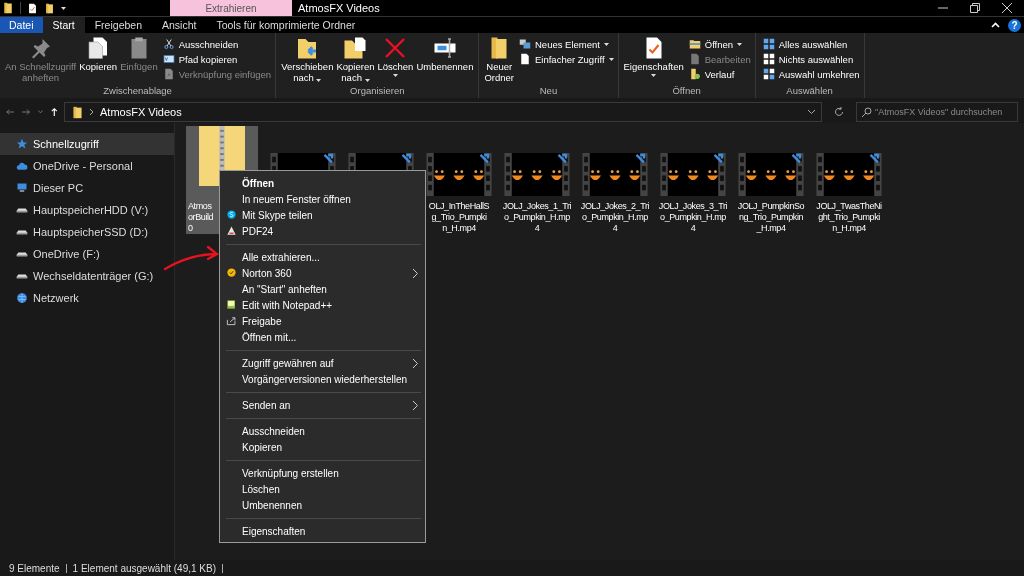 This screenshot has width=1024, height=576. Describe the element at coordinates (137, 91) in the screenshot. I see `group-label: Zwischenablage` at that location.